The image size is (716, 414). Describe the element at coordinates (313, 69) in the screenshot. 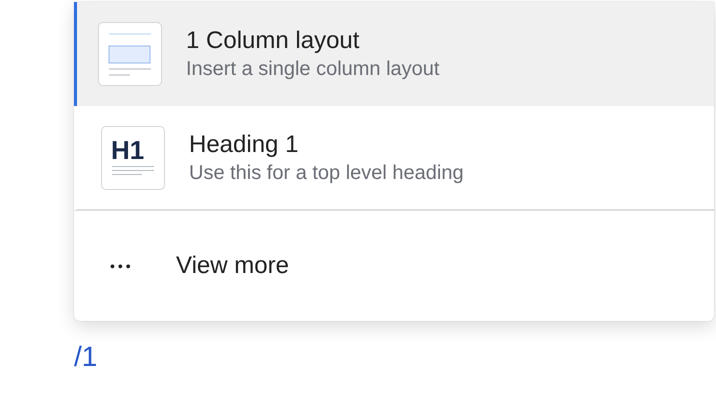

I see `item-description: Insert a single column layout` at that location.